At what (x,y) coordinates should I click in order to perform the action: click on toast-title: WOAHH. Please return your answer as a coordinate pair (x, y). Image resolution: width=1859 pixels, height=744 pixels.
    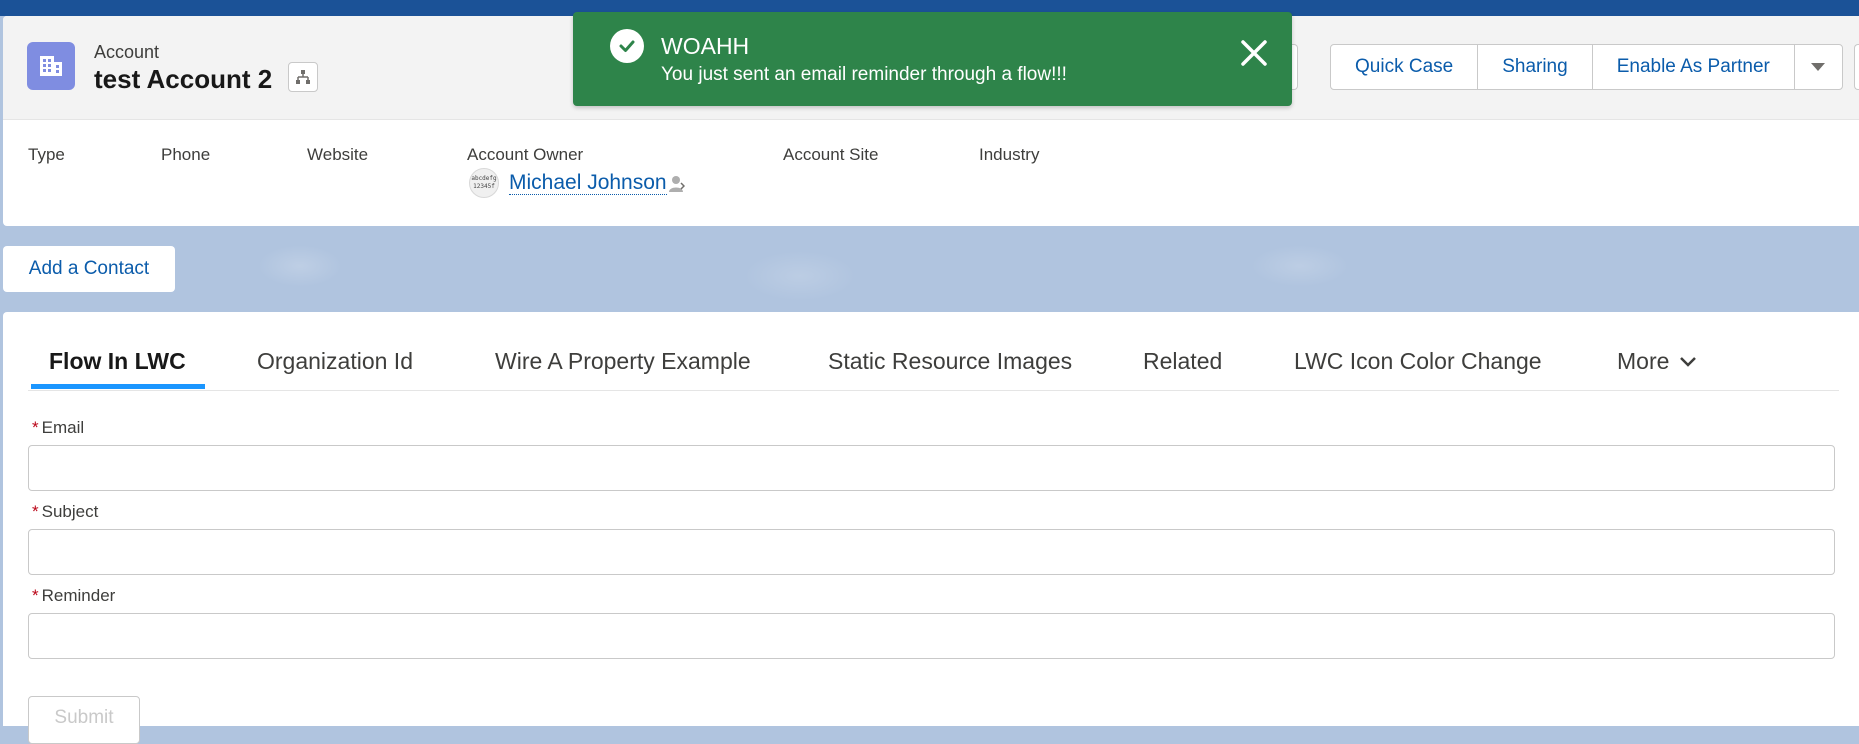
    Looking at the image, I should click on (705, 46).